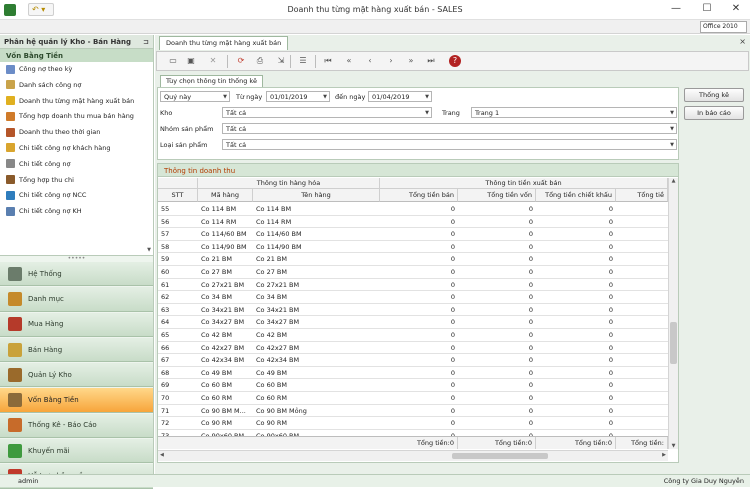 The height and width of the screenshot is (489, 750). Describe the element at coordinates (195, 96) in the screenshot. I see `period-select: Quý này ▼` at that location.